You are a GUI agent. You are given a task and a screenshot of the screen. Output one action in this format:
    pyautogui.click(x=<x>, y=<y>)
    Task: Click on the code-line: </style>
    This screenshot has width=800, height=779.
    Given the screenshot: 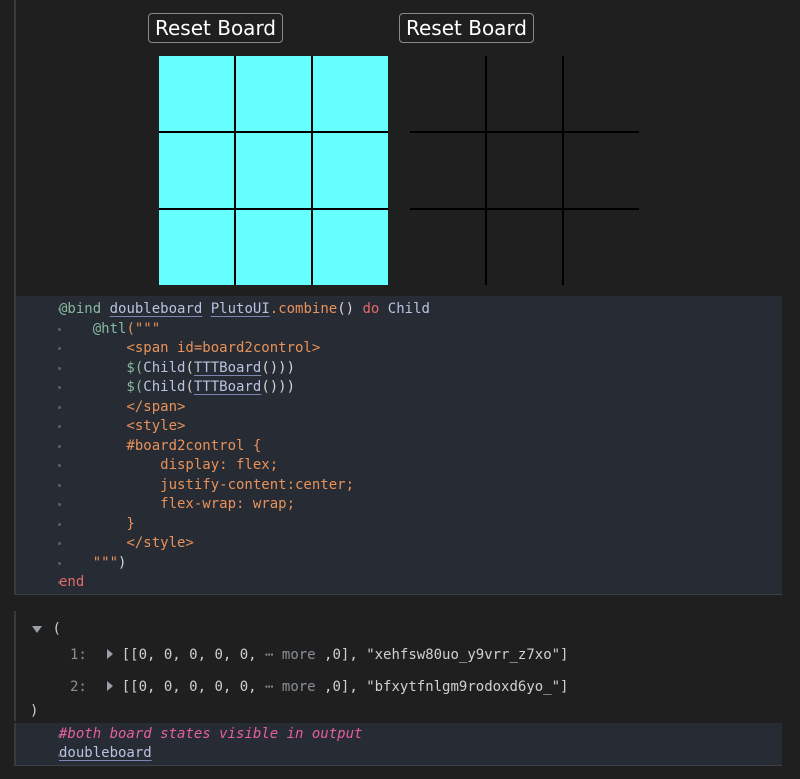 What is the action you would take?
    pyautogui.click(x=126, y=544)
    